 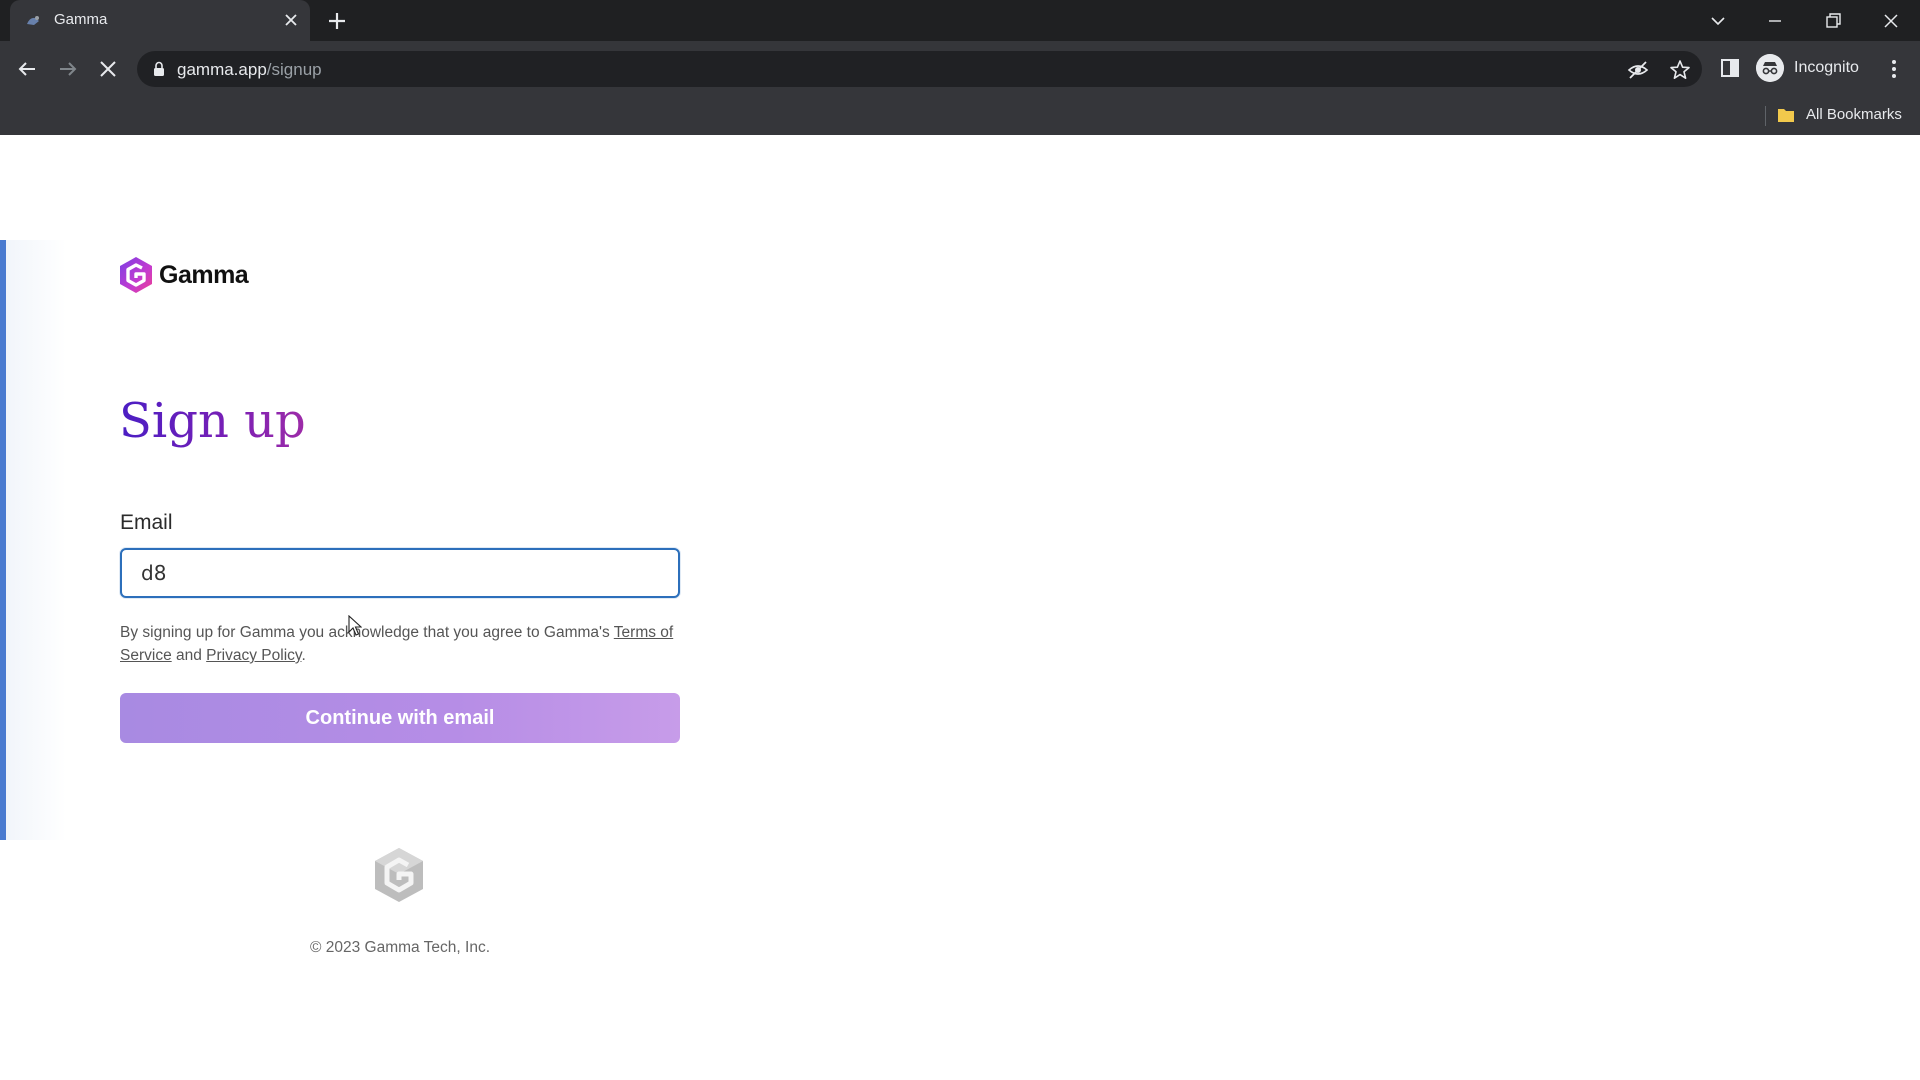 What do you see at coordinates (303, 655) in the screenshot?
I see `legal-suffix: .` at bounding box center [303, 655].